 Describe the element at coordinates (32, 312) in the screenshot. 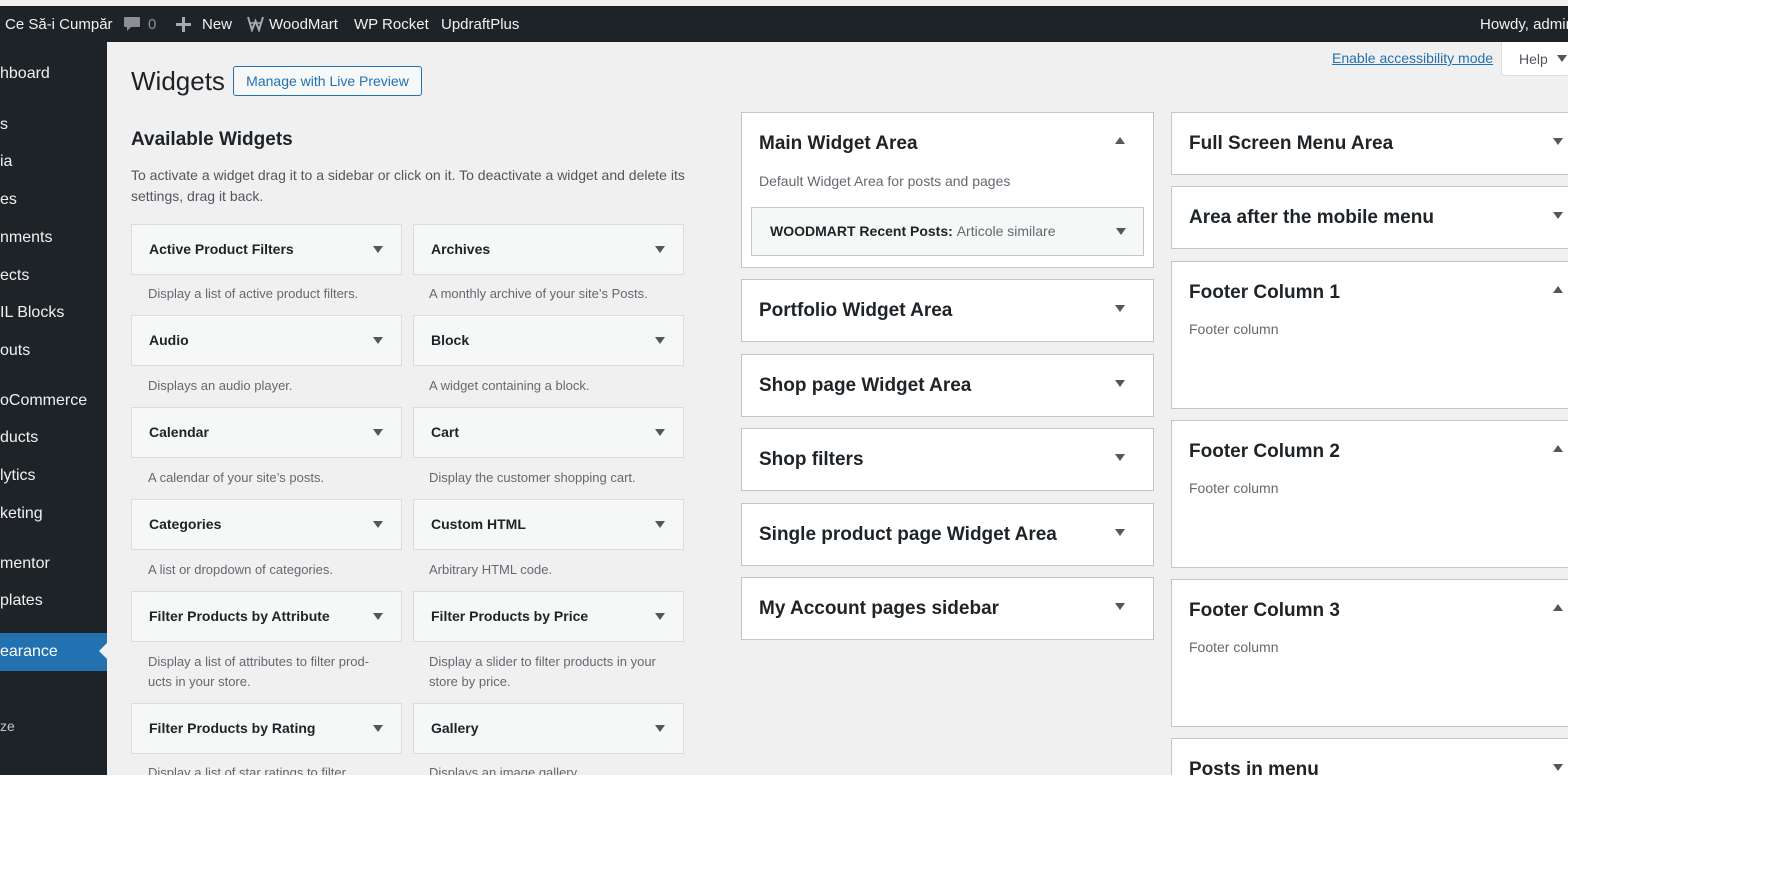

I see `menu-item-label: IL Blocks` at that location.